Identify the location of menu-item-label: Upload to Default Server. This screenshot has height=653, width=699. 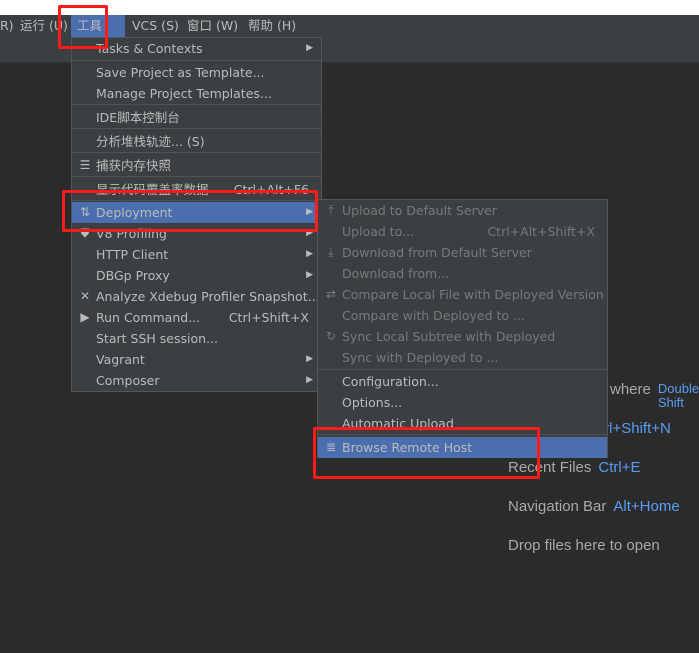
(419, 210).